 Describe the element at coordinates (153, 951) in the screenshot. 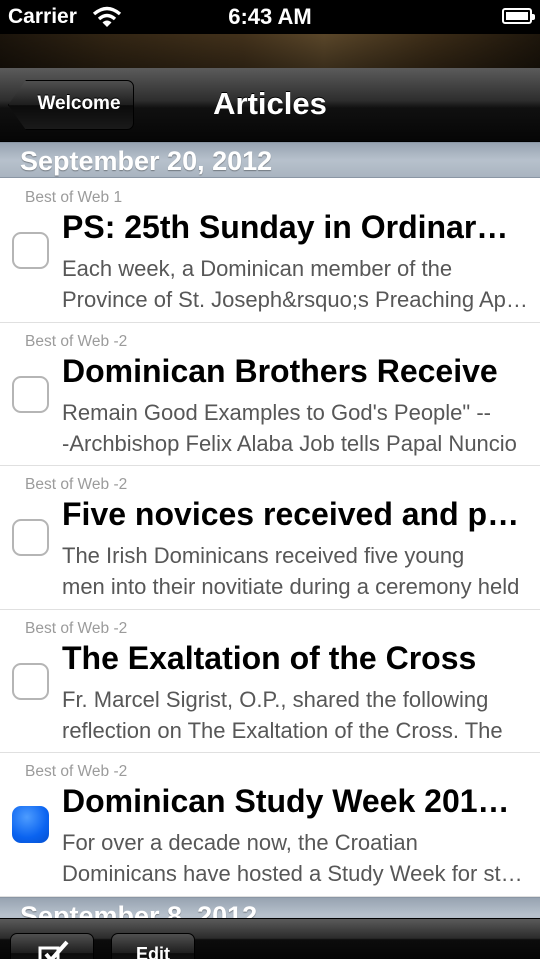

I see `edit-button-label: Edit` at that location.